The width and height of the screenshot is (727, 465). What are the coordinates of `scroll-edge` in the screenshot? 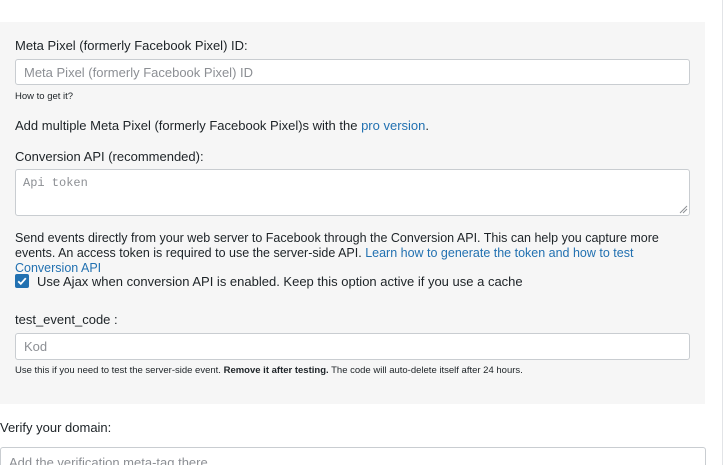 It's located at (722, 232).